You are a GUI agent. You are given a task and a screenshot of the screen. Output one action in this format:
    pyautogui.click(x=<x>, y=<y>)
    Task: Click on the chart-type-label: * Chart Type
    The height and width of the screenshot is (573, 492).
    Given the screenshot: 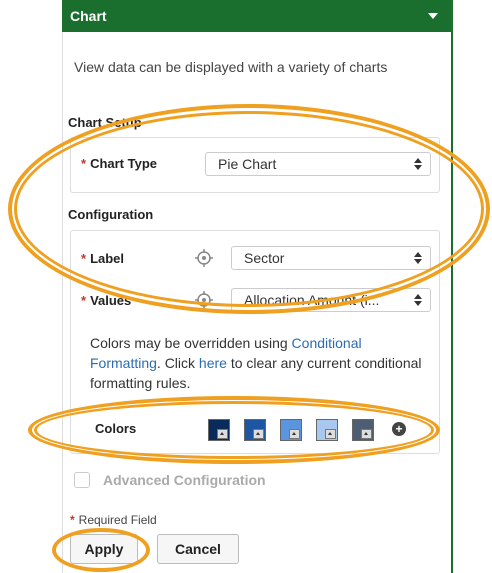 What is the action you would take?
    pyautogui.click(x=119, y=163)
    